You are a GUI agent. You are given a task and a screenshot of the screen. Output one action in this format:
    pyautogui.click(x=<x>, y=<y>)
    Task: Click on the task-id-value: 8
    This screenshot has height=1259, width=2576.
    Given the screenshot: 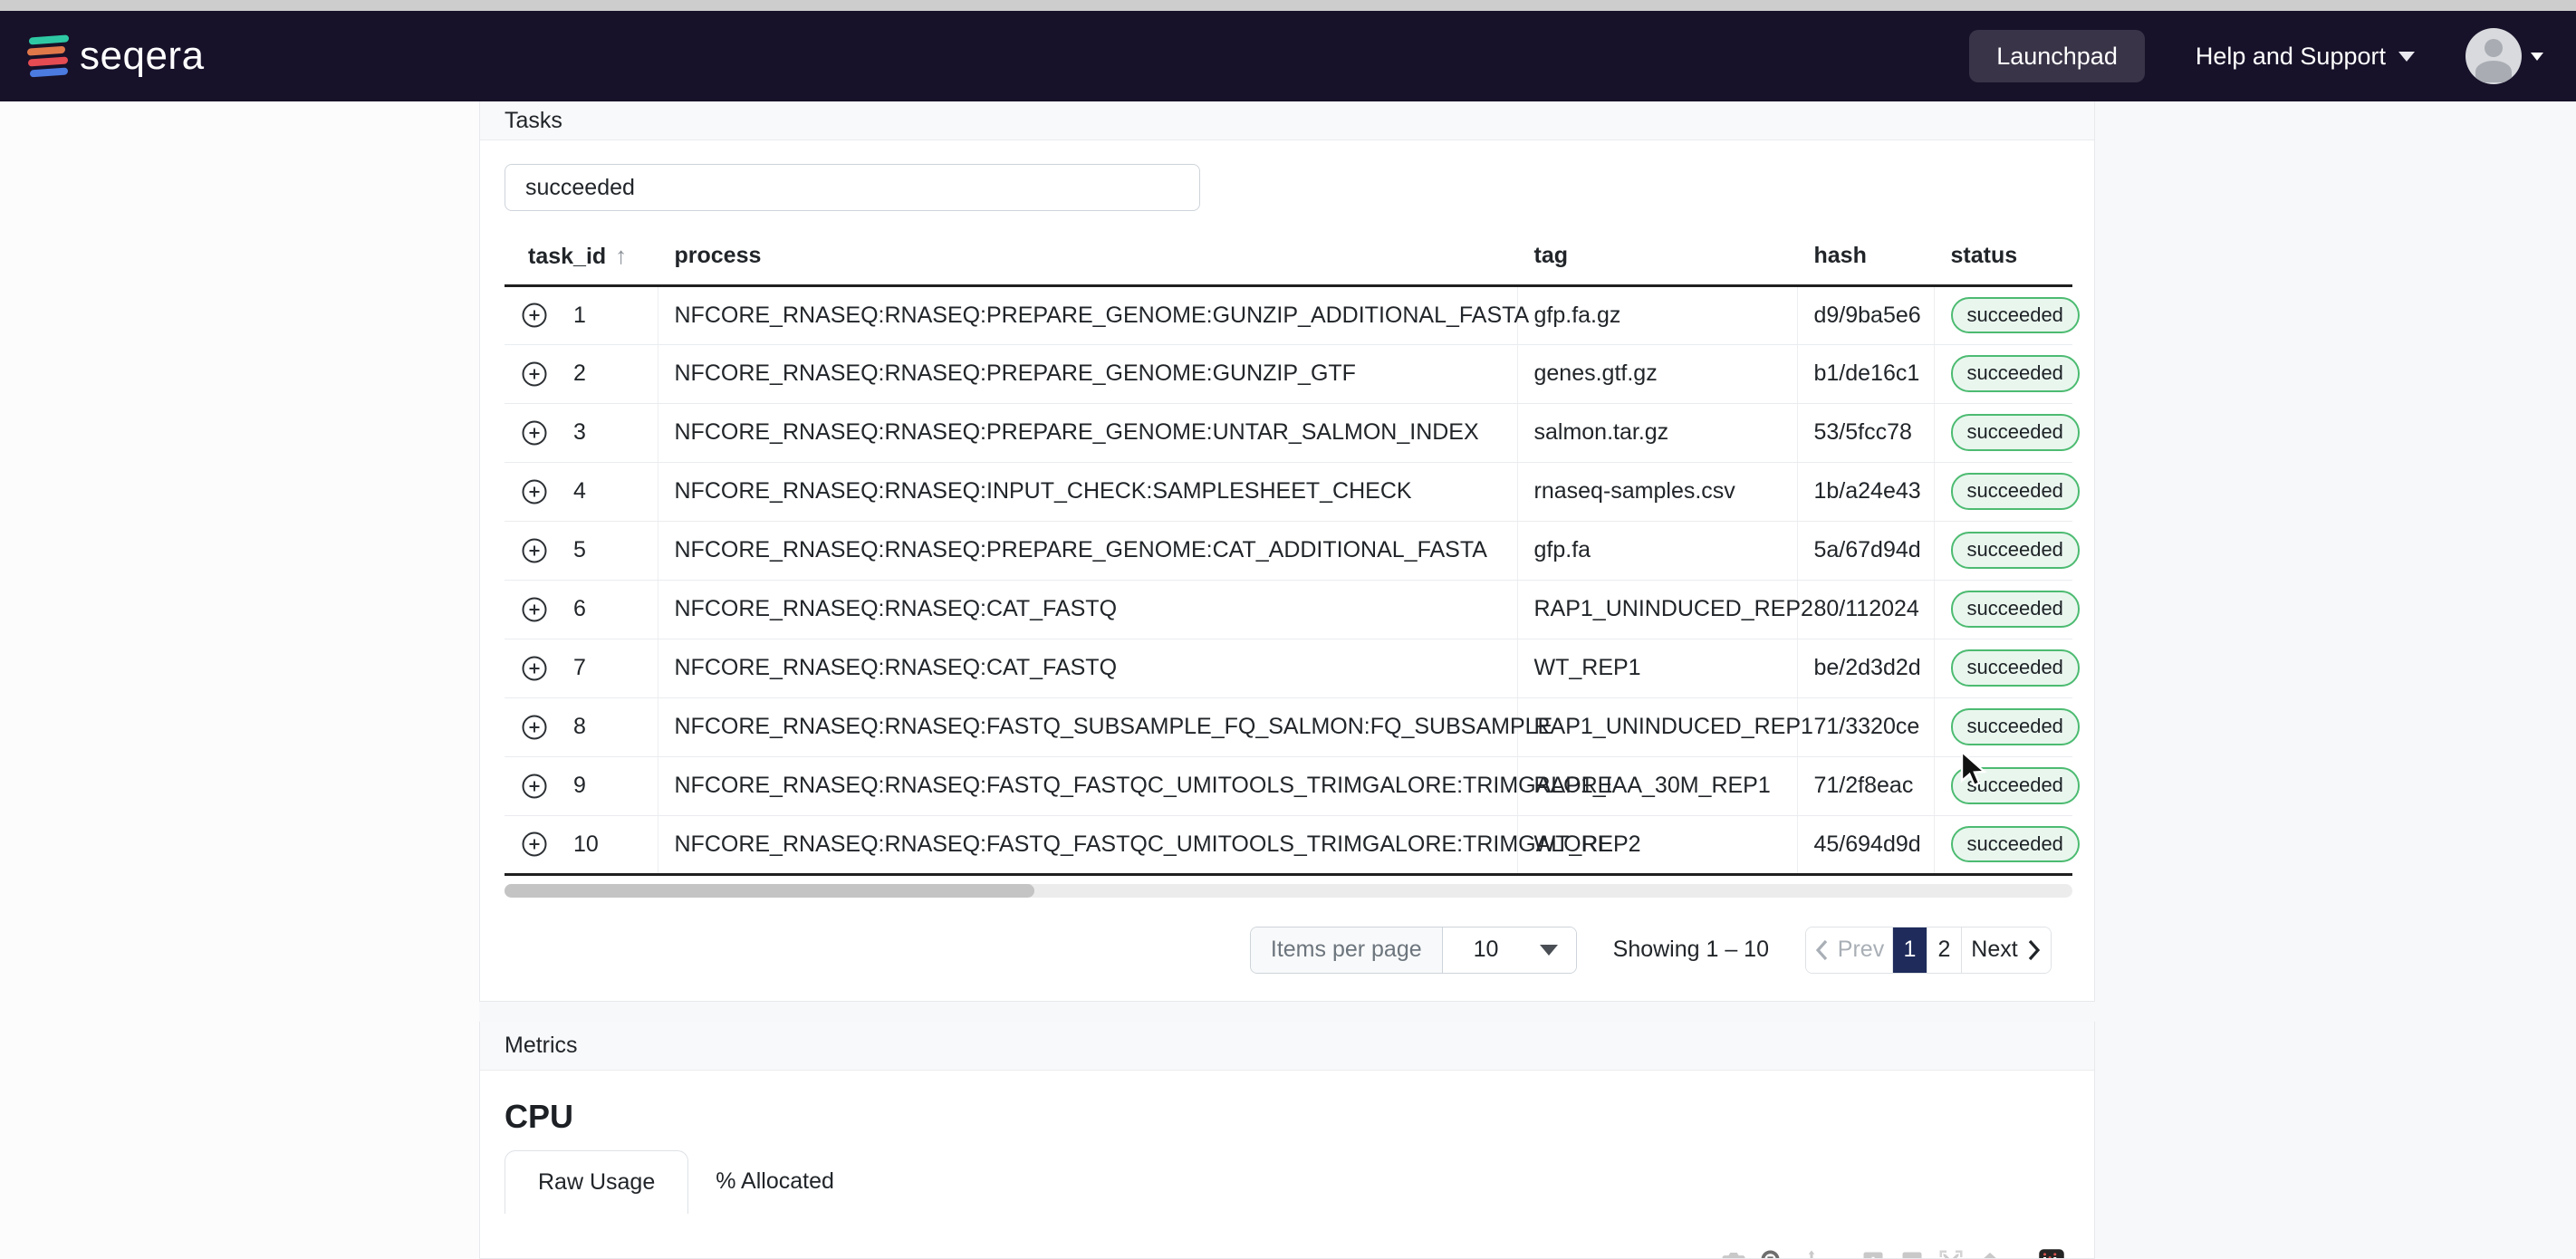 What is the action you would take?
    pyautogui.click(x=579, y=727)
    